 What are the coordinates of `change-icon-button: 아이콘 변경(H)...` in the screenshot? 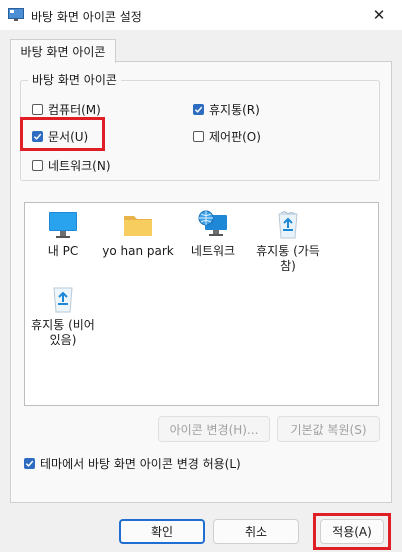 It's located at (214, 429).